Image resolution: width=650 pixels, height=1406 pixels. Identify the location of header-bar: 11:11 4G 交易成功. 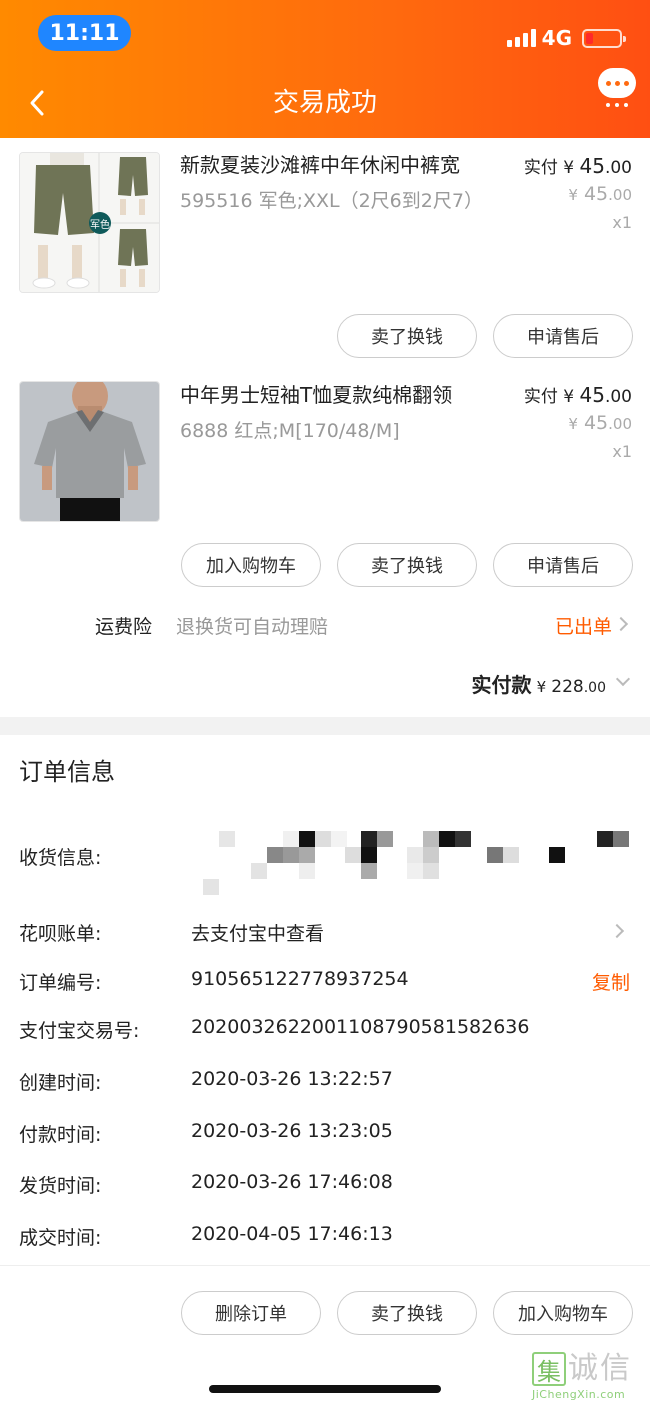
(325, 69).